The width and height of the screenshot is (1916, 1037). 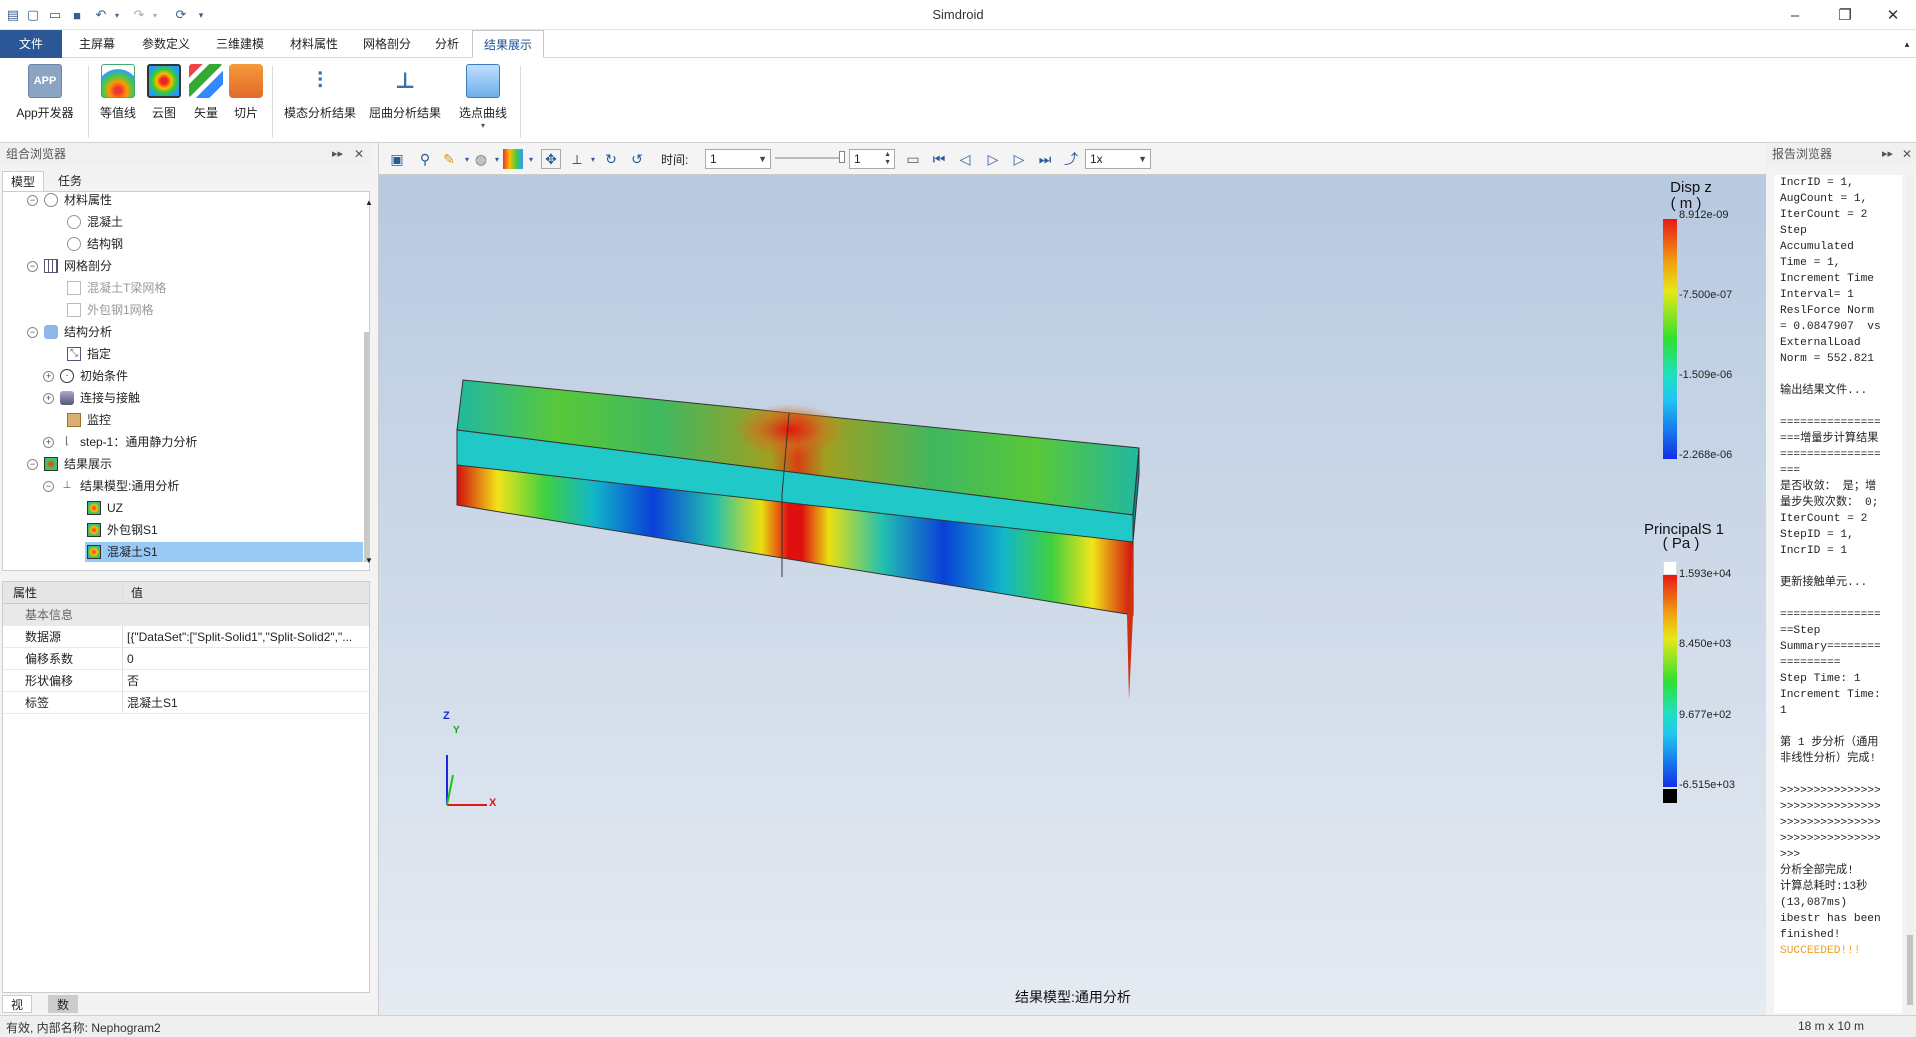 What do you see at coordinates (965, 159) in the screenshot?
I see `prev-frame-icon: ◁` at bounding box center [965, 159].